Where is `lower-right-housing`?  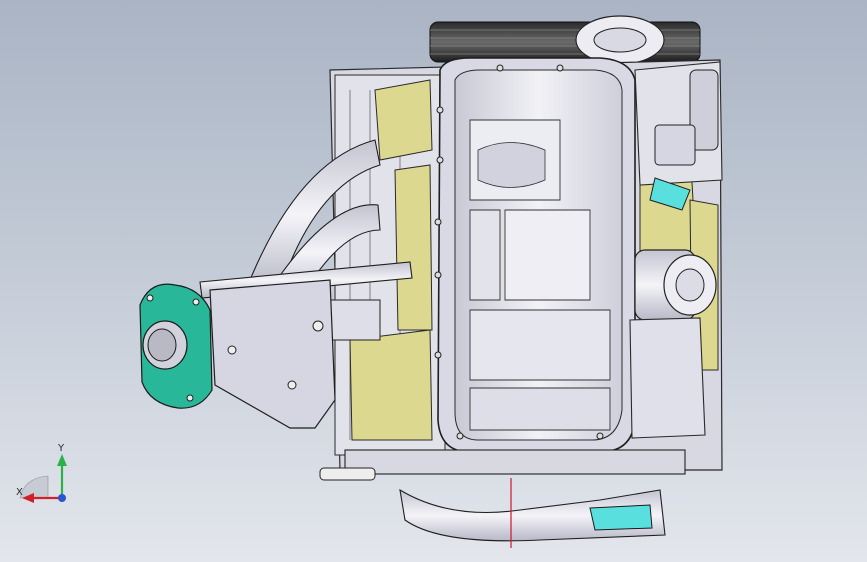
lower-right-housing is located at coordinates (667, 378).